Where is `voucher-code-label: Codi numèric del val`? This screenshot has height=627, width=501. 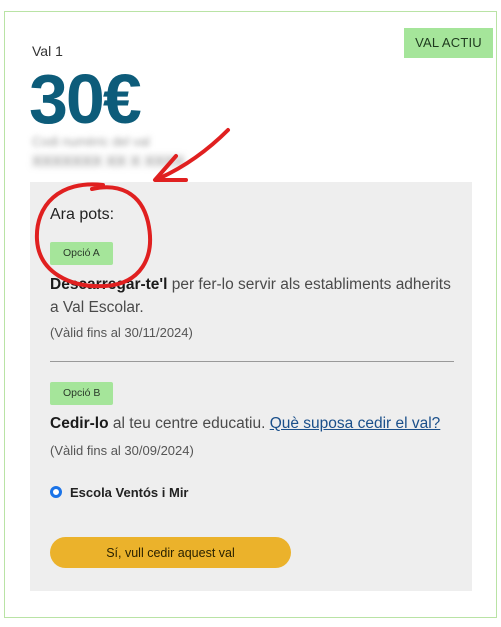
voucher-code-label: Codi numèric del val is located at coordinates (91, 141).